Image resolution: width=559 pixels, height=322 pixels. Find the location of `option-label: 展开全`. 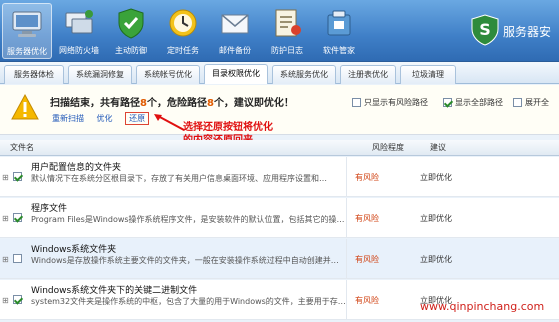

option-label: 展开全 is located at coordinates (537, 102).